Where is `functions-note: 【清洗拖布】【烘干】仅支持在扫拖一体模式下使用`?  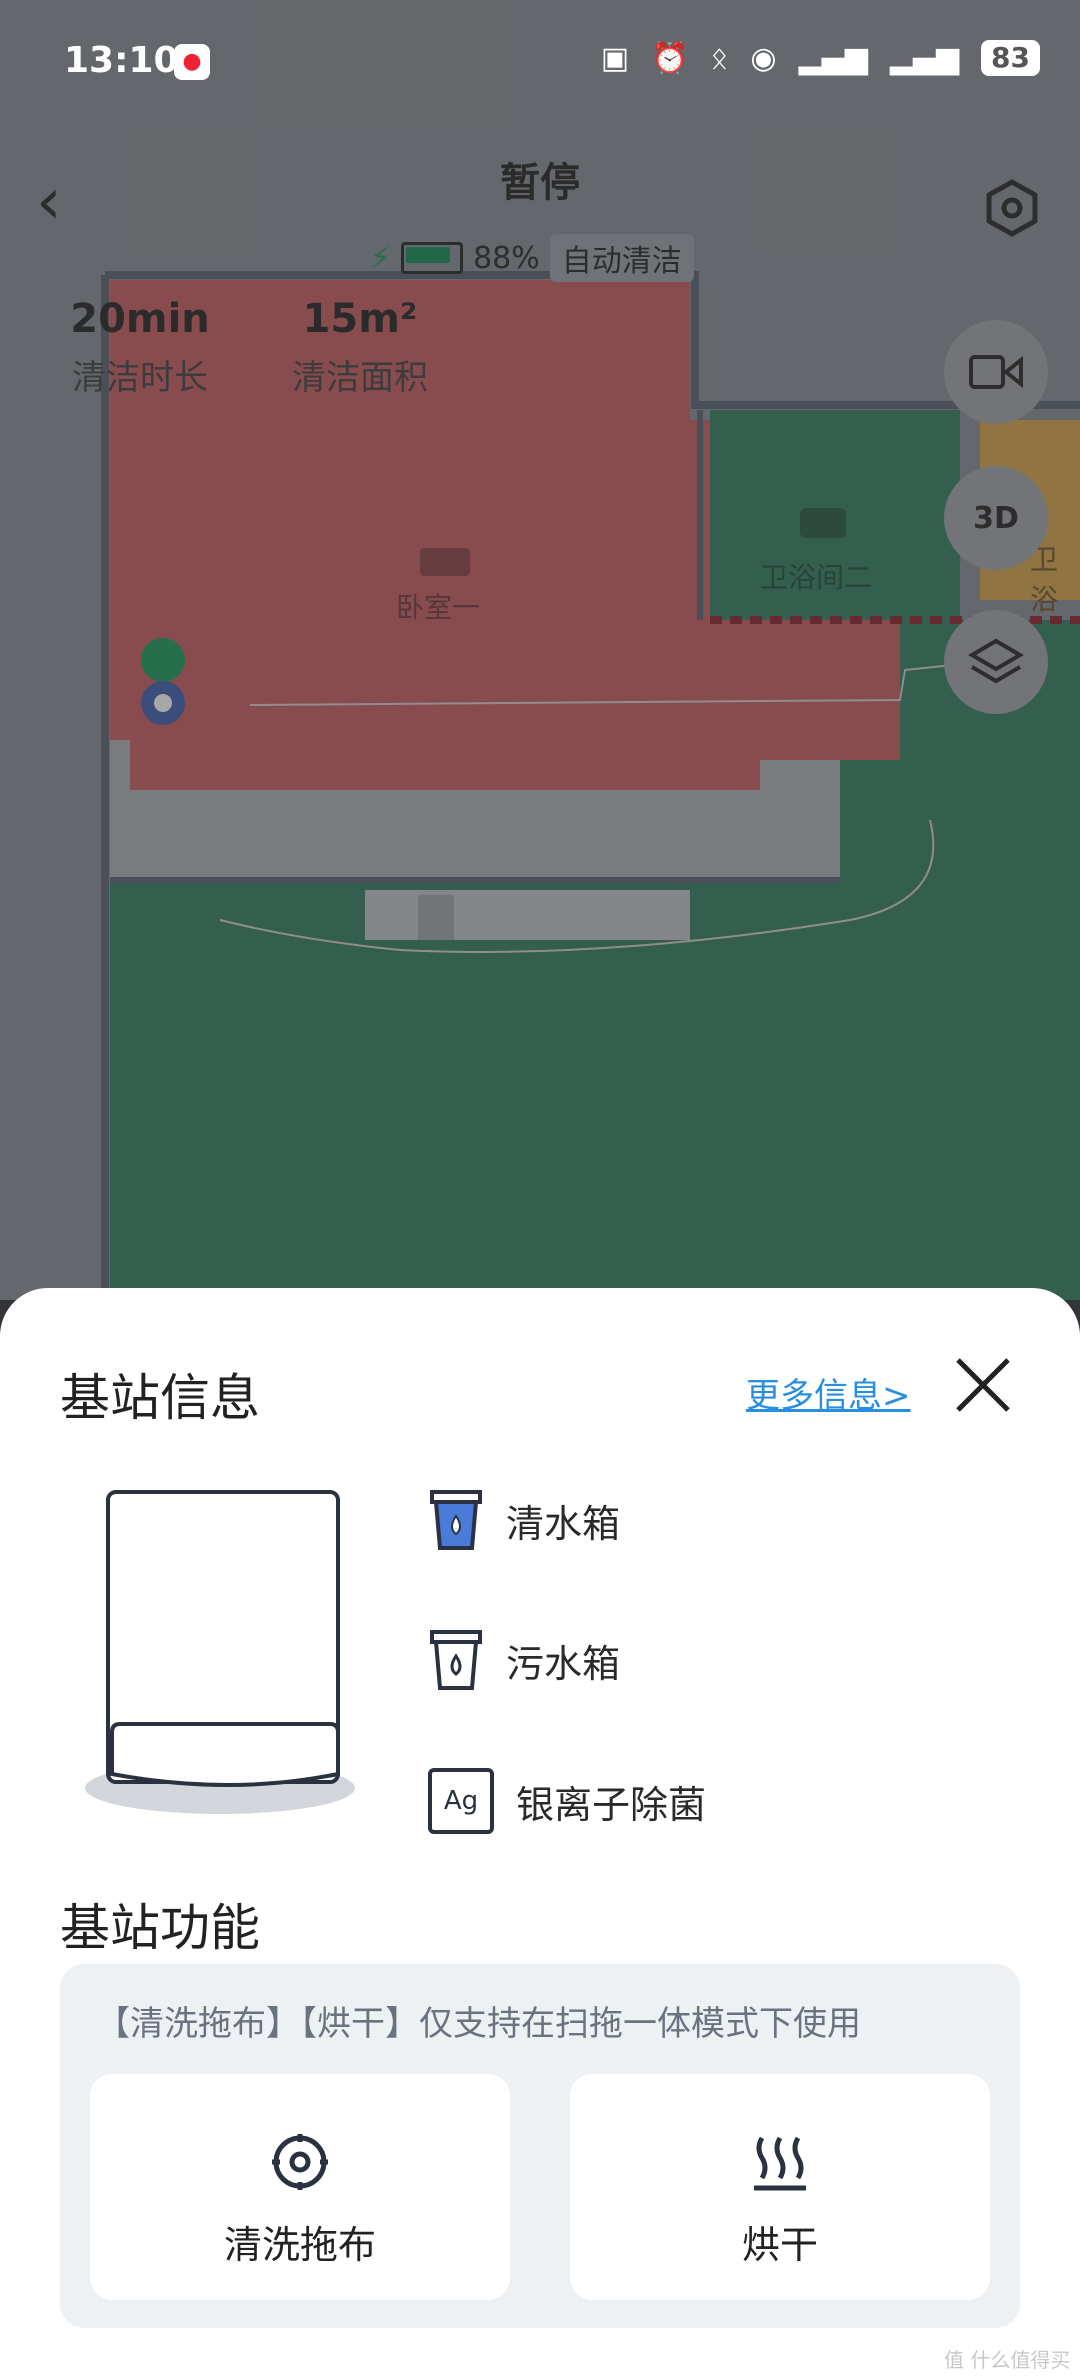
functions-note: 【清洗拖布】【烘干】仅支持在扫拖一体模式下使用 is located at coordinates (478, 2024).